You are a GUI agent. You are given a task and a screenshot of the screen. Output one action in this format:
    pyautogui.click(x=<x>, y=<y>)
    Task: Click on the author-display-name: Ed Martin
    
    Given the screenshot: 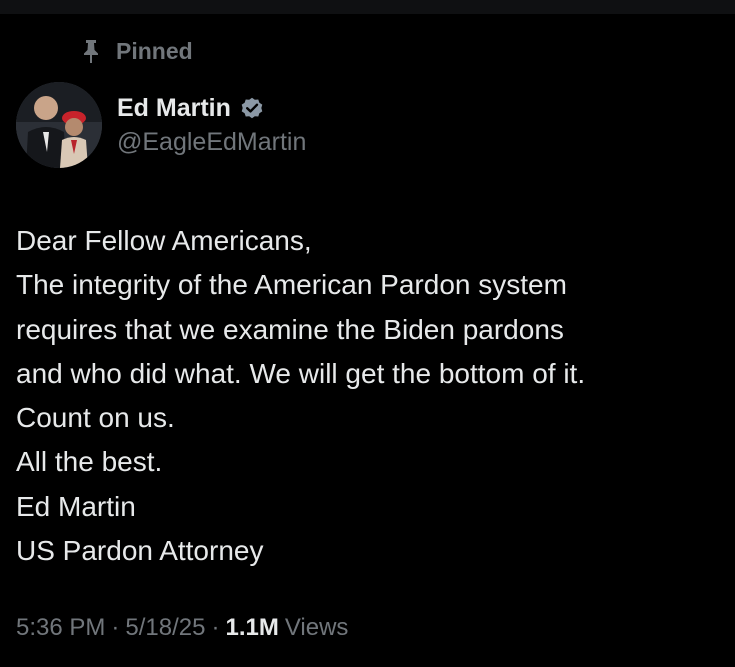 What is the action you would take?
    pyautogui.click(x=174, y=108)
    